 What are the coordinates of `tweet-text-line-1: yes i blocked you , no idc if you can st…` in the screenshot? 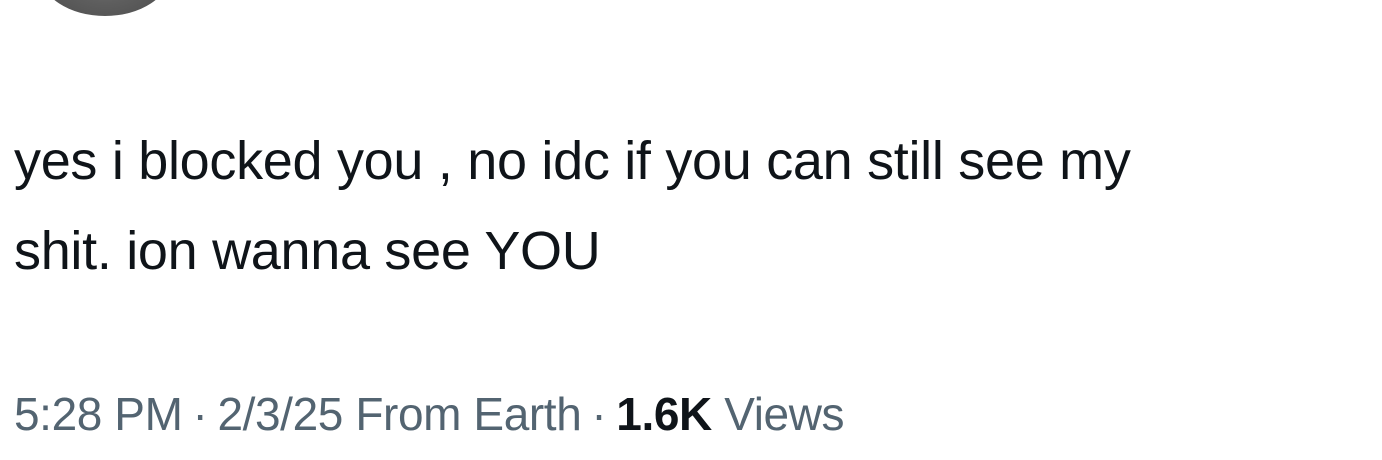 It's located at (572, 161).